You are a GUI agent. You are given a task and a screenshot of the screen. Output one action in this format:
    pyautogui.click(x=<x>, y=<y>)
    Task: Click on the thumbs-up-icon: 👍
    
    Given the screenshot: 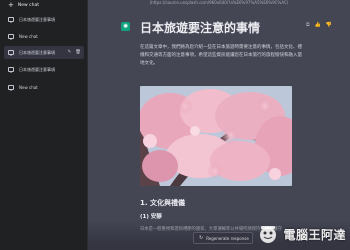 What is the action you would take?
    pyautogui.click(x=318, y=25)
    